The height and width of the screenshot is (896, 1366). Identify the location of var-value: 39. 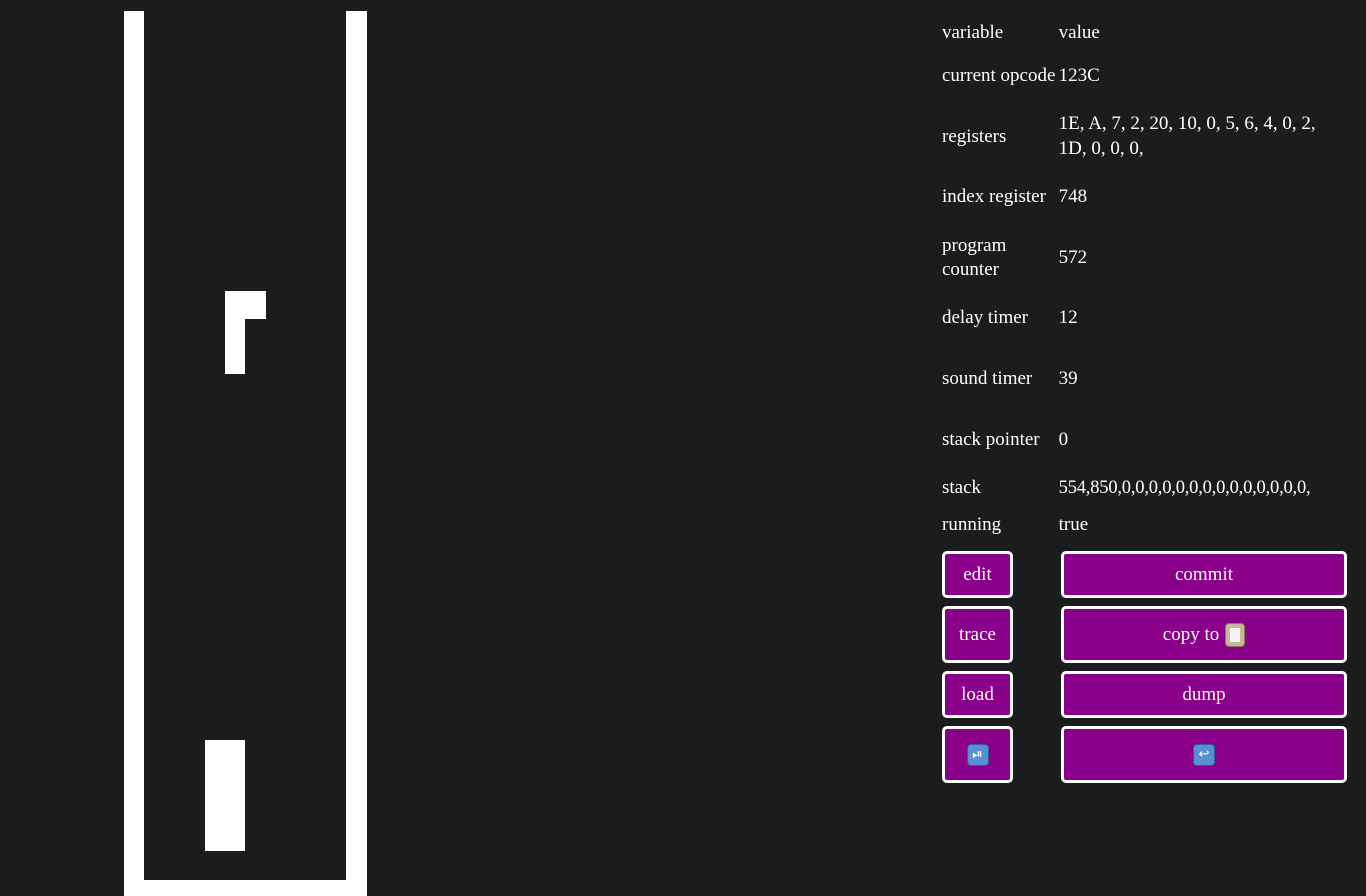
(1068, 379).